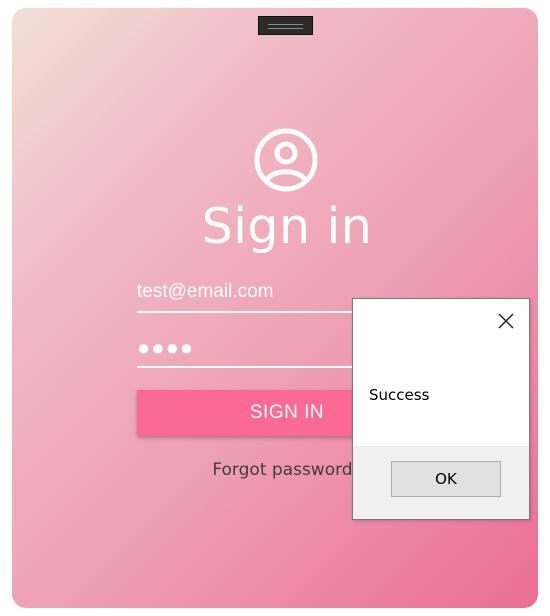 The height and width of the screenshot is (616, 550). I want to click on dialog-footer: OK, so click(441, 482).